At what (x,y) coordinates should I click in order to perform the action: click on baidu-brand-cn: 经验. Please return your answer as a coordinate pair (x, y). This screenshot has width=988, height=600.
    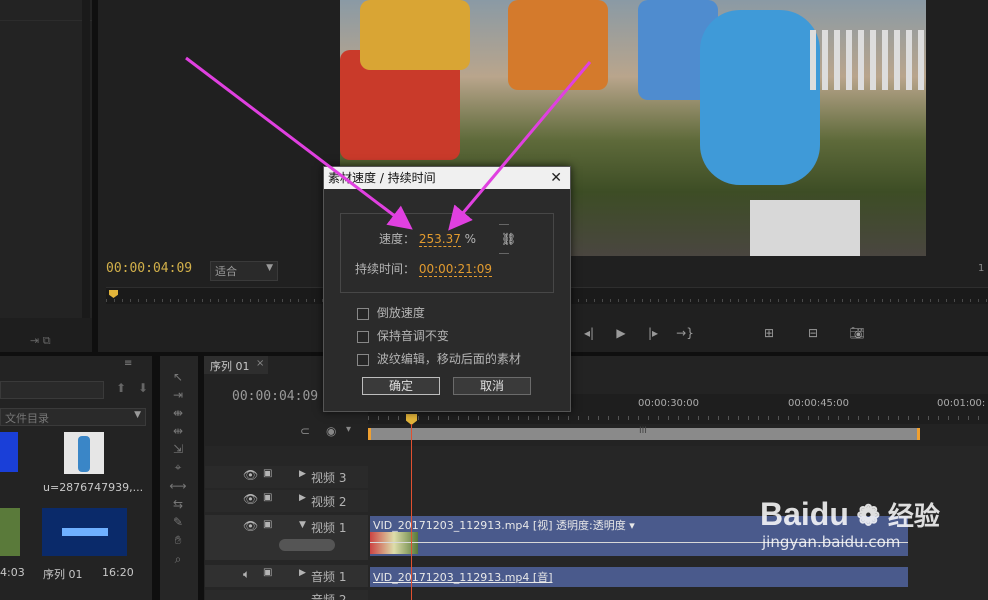
    Looking at the image, I should click on (913, 516).